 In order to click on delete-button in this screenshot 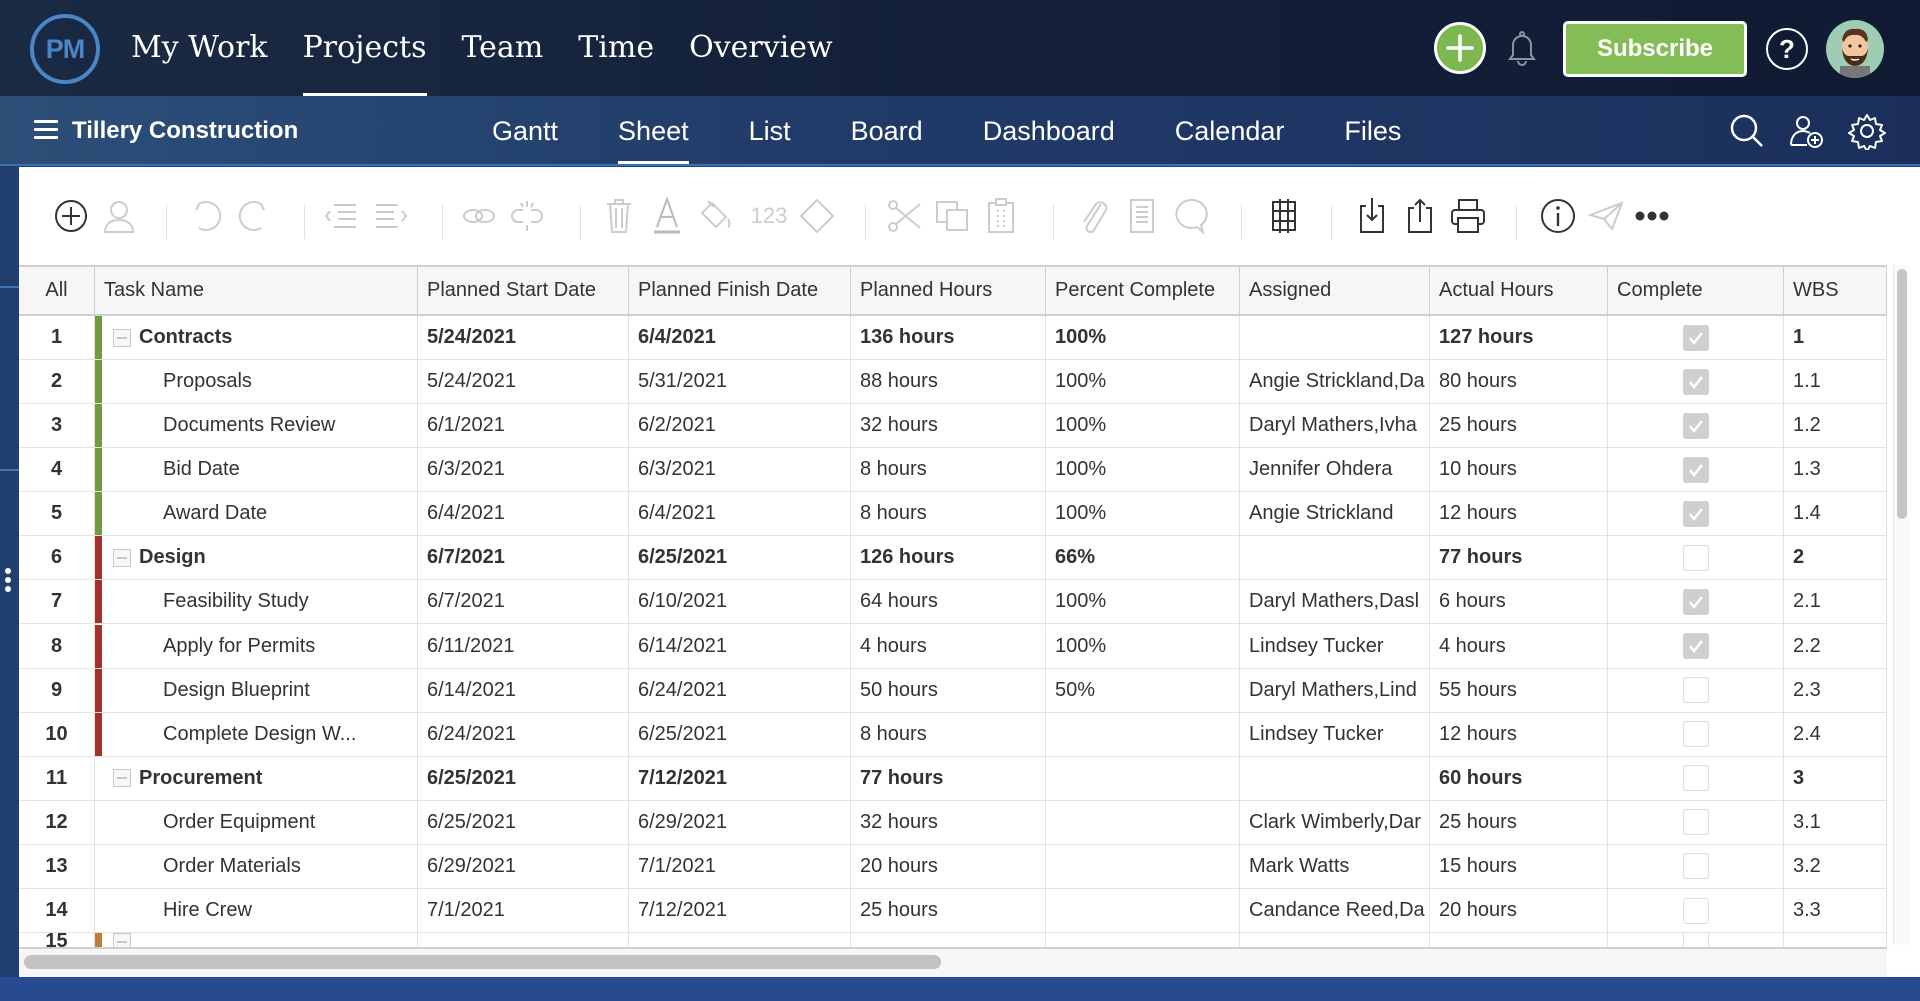, I will do `click(619, 216)`.